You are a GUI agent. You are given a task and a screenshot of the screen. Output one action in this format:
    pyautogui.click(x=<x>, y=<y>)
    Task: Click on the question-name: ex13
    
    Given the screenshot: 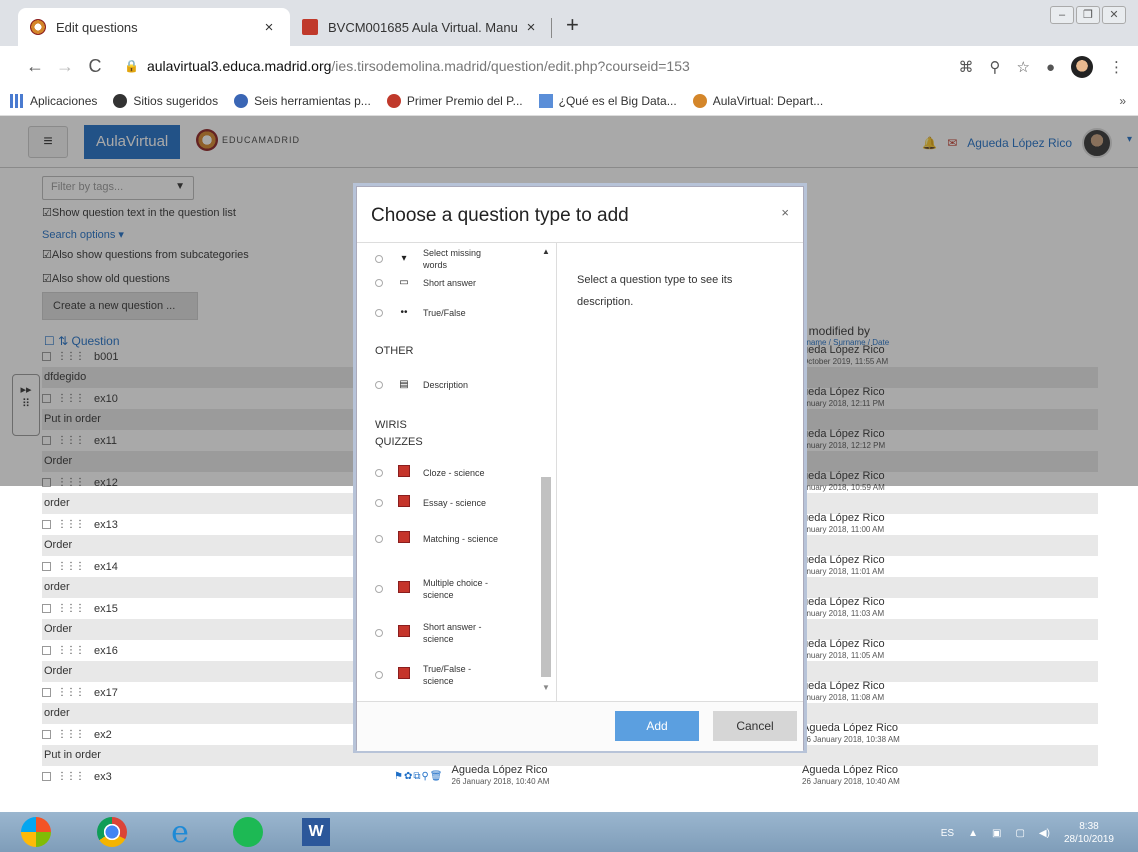 What is the action you would take?
    pyautogui.click(x=106, y=524)
    